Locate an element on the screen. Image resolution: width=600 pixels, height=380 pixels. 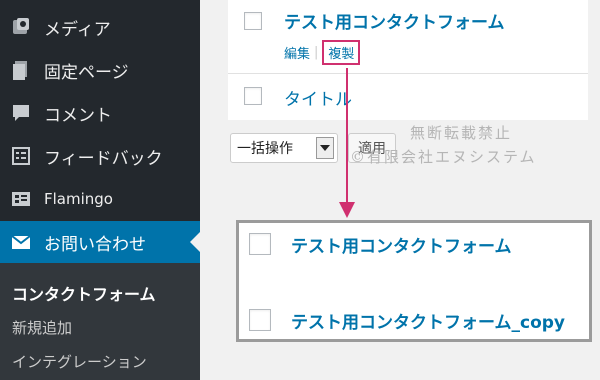
menu-label: お問い合わせ is located at coordinates (95, 244).